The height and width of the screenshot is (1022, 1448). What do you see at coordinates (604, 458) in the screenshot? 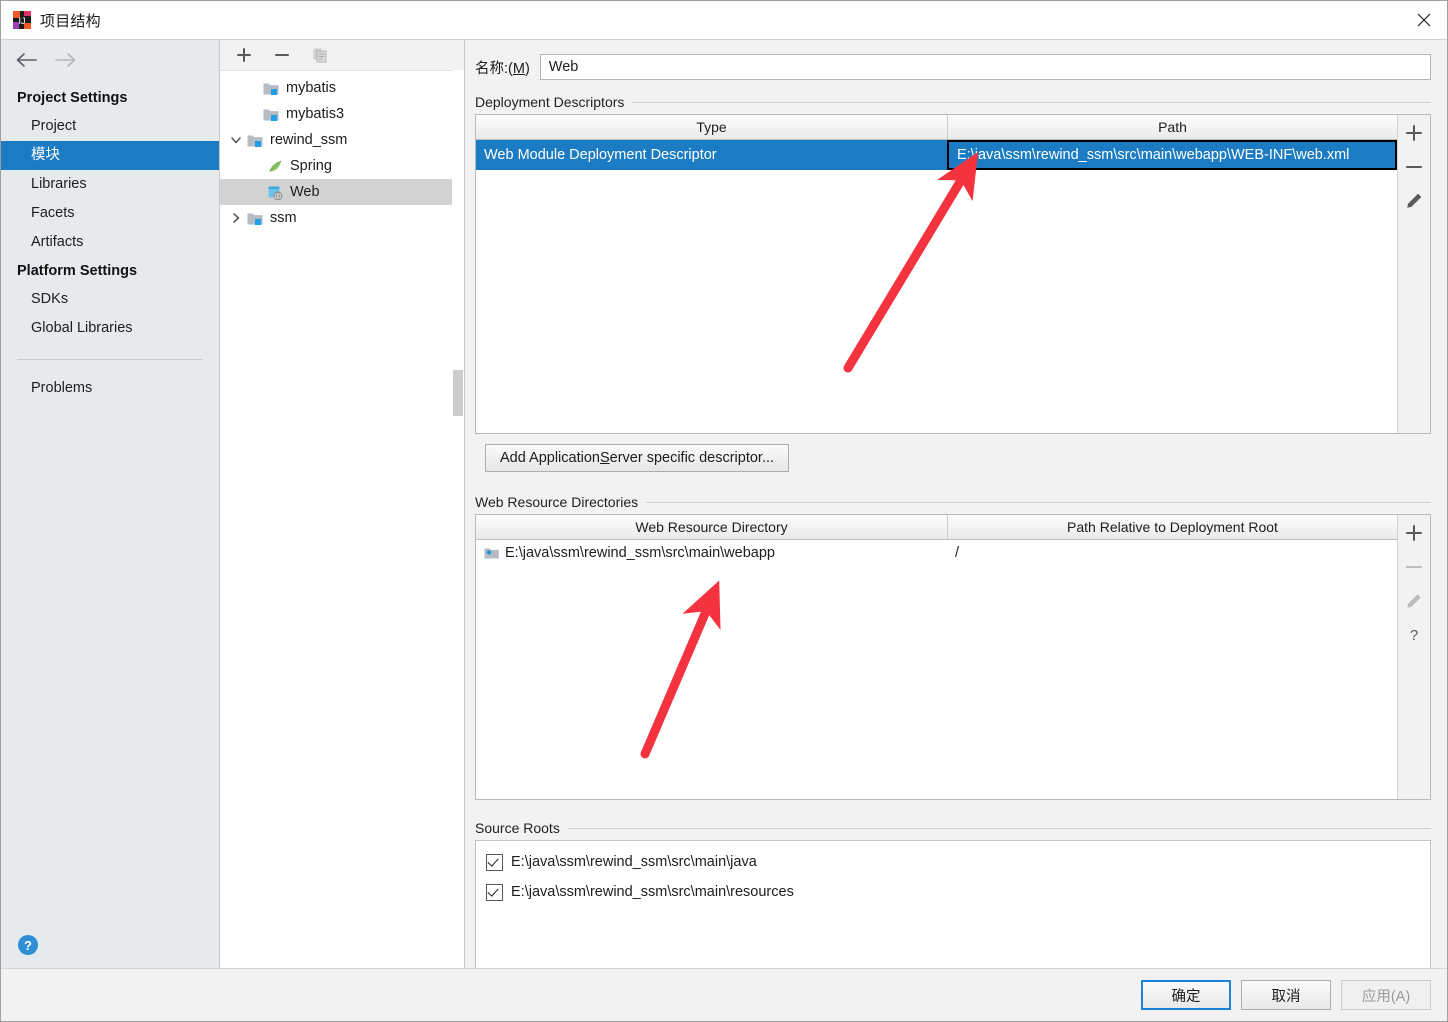
I see `add-desc-mnemonic: S` at bounding box center [604, 458].